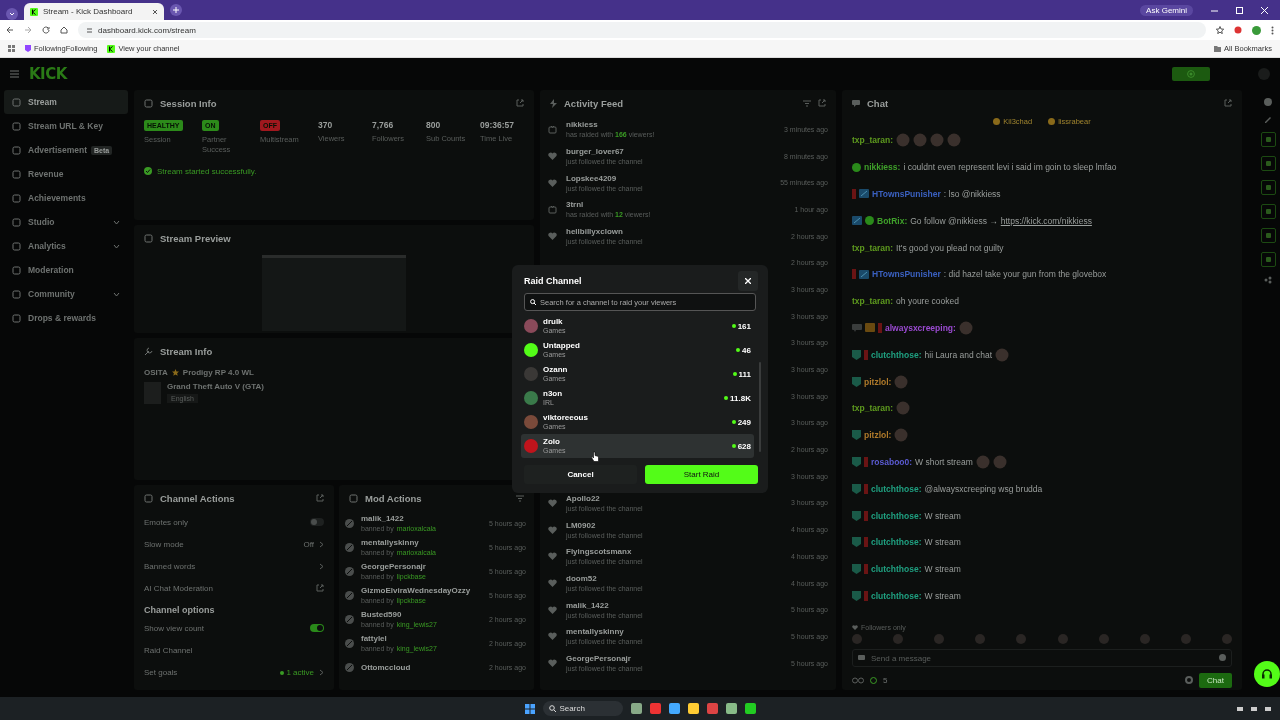 The width and height of the screenshot is (1280, 720). I want to click on address-bar: dashboard.kick.com/stream, so click(642, 30).